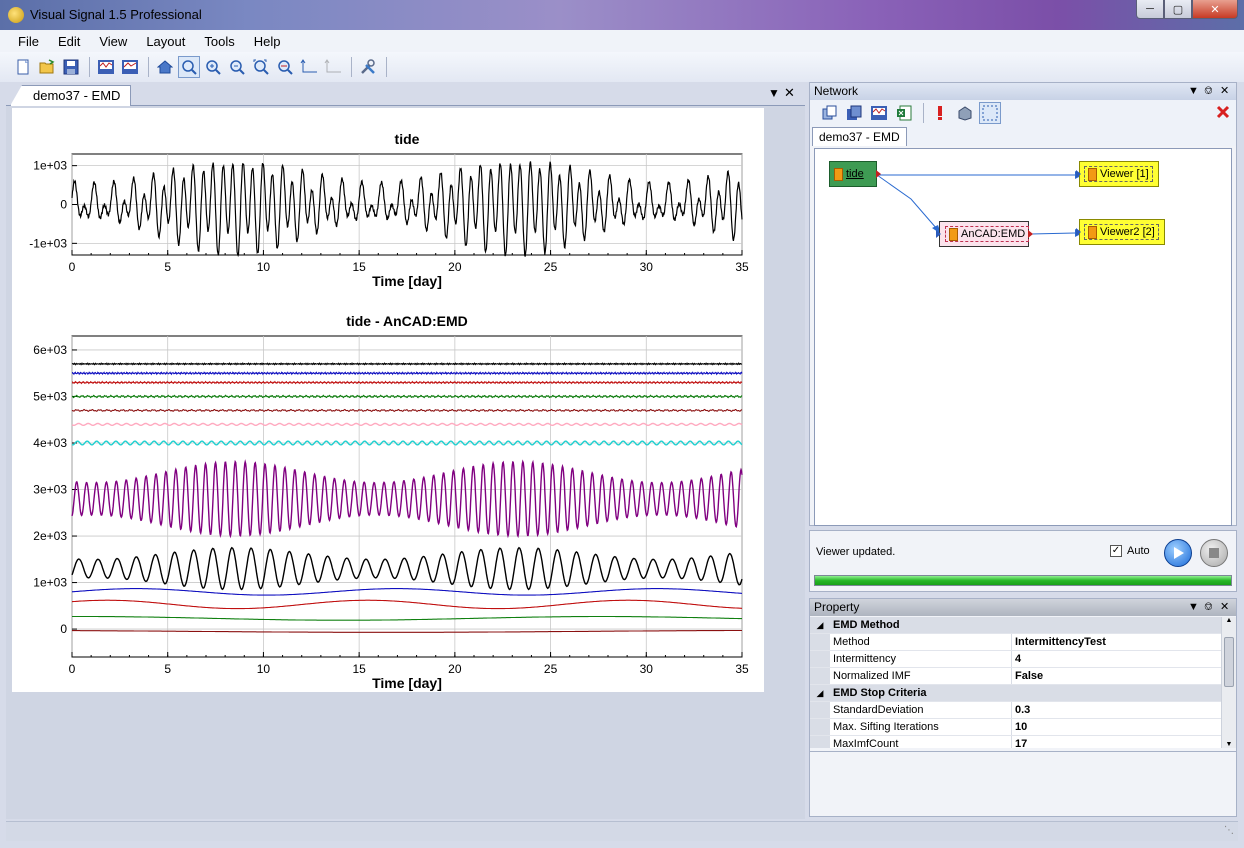 The width and height of the screenshot is (1244, 848). What do you see at coordinates (1117, 727) in the screenshot?
I see `property-value: 10` at bounding box center [1117, 727].